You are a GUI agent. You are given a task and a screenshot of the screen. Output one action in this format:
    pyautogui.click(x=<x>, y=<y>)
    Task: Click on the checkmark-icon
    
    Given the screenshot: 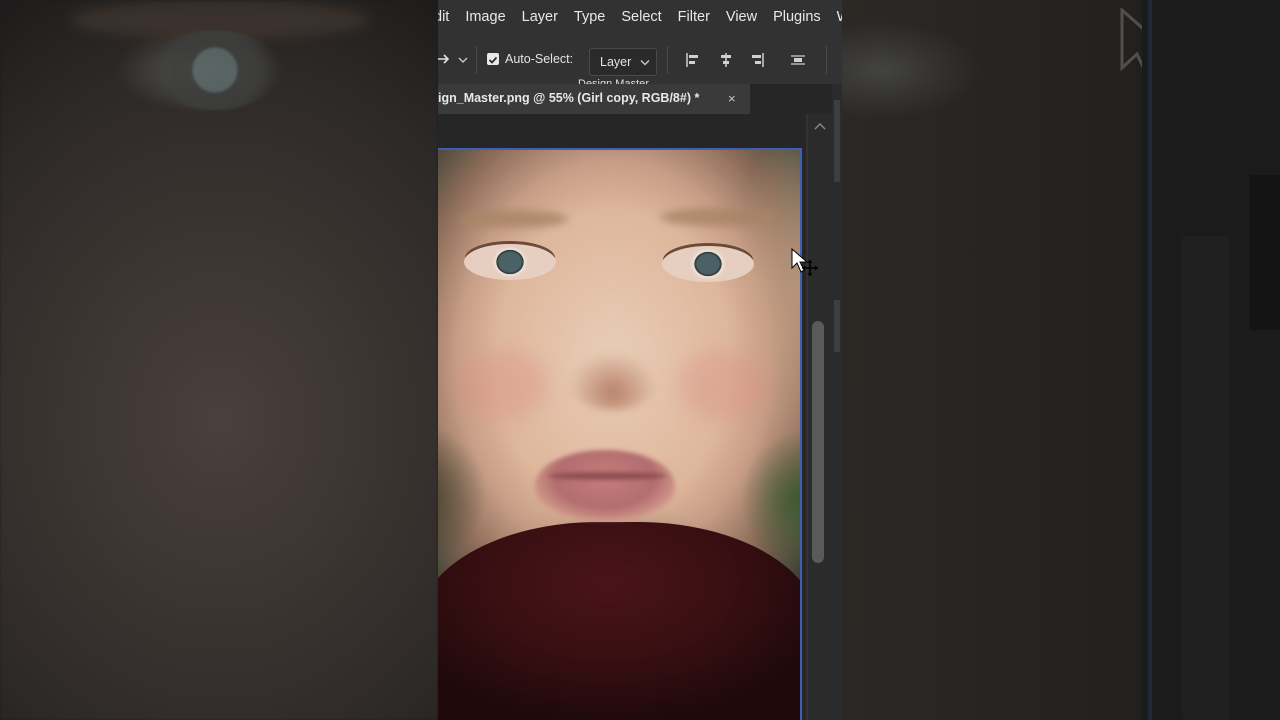 What is the action you would take?
    pyautogui.click(x=493, y=60)
    